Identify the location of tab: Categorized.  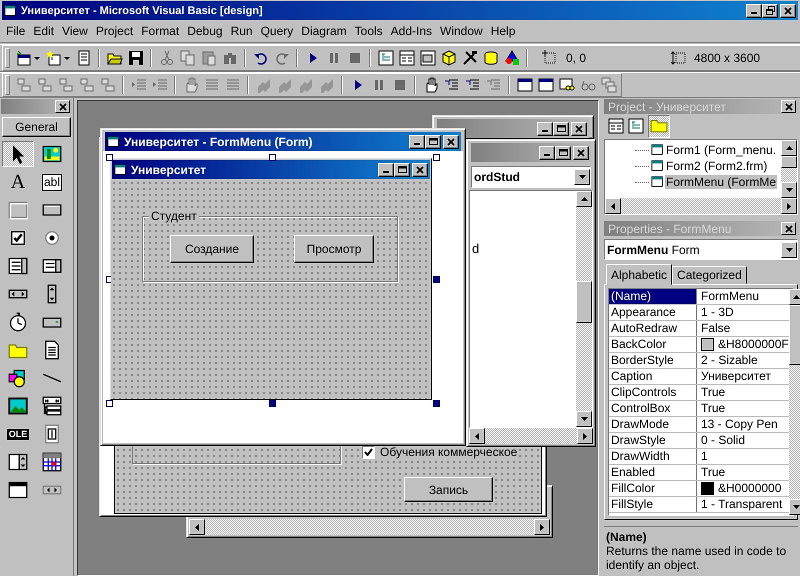
(709, 275).